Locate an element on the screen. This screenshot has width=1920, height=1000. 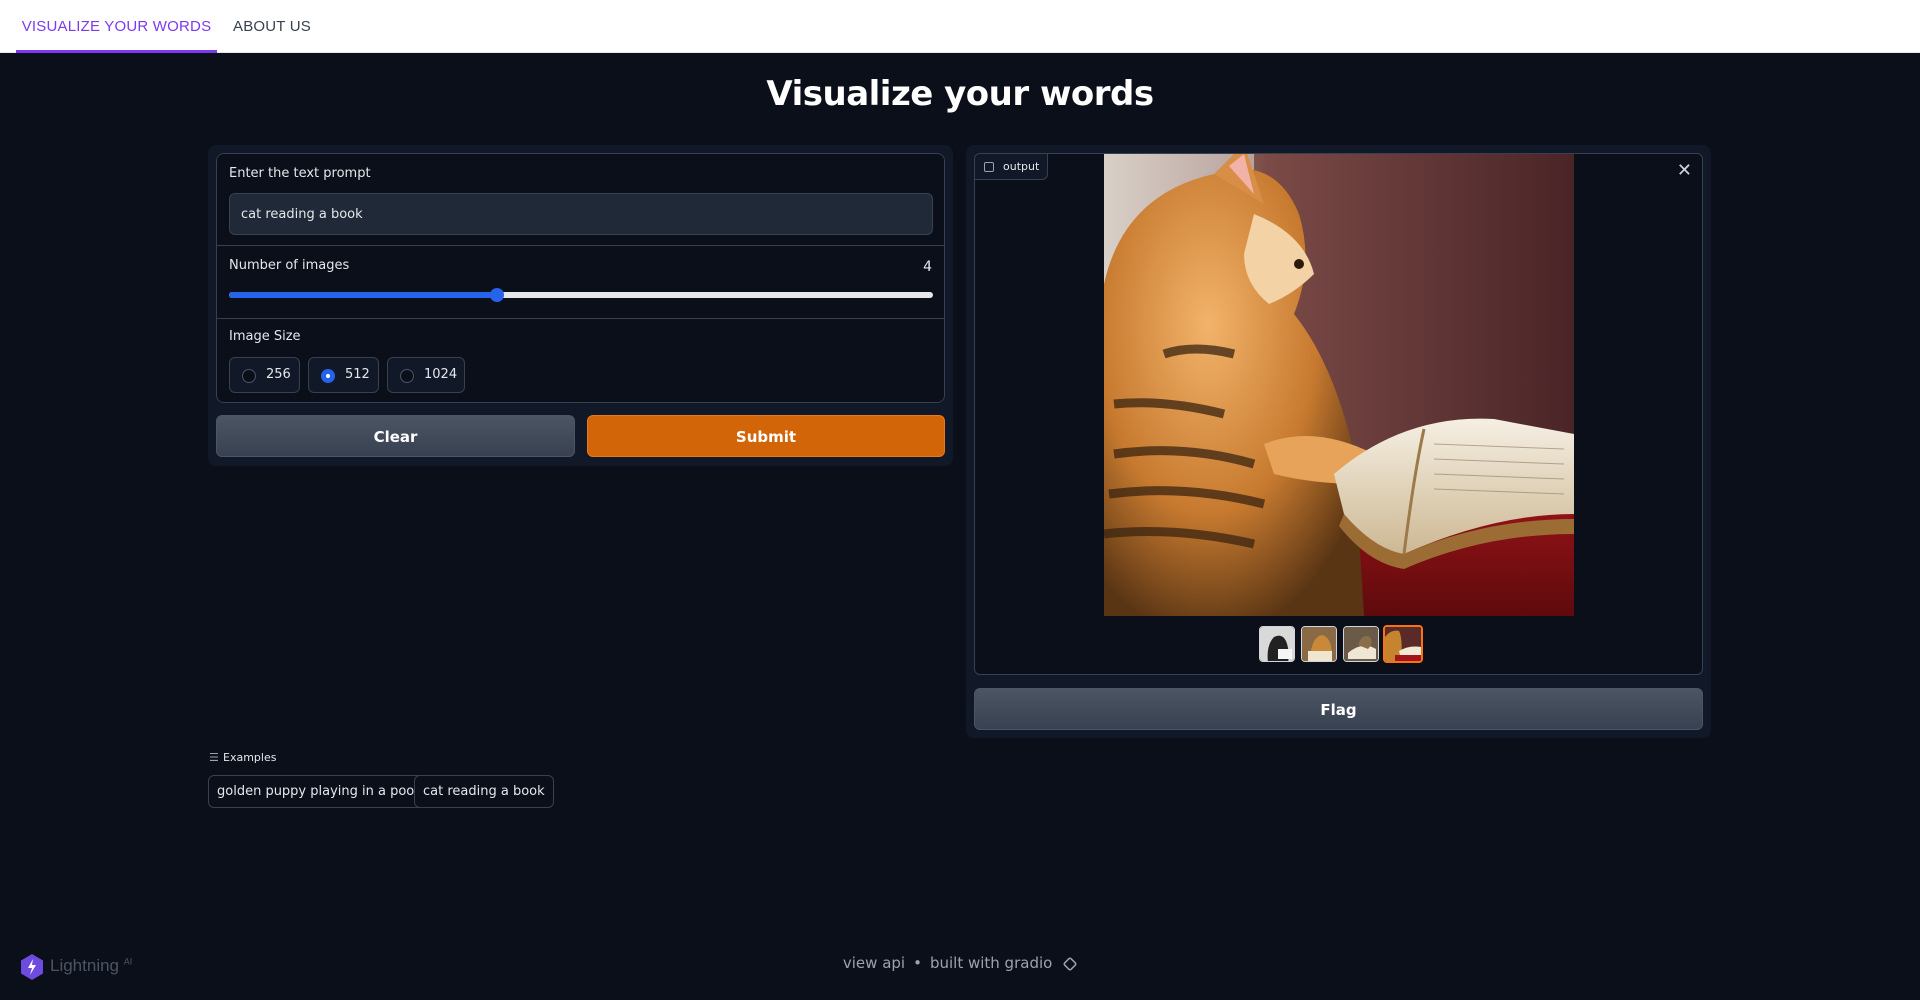
prompt-block: Enter the text prompt is located at coordinates (580, 200).